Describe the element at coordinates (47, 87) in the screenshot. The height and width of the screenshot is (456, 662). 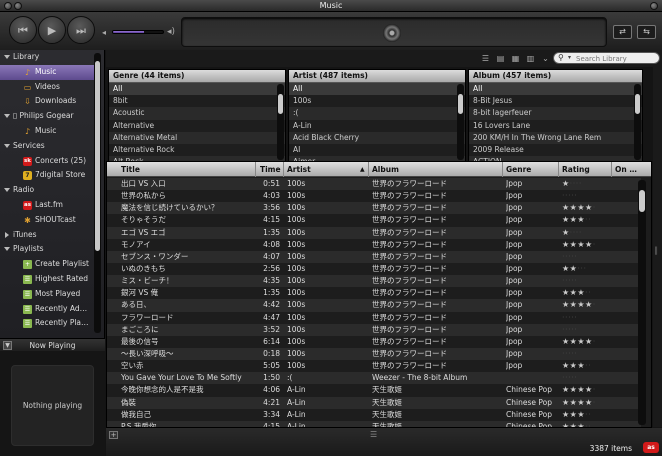
I see `sidebar-item-videos: ▭ Videos` at that location.